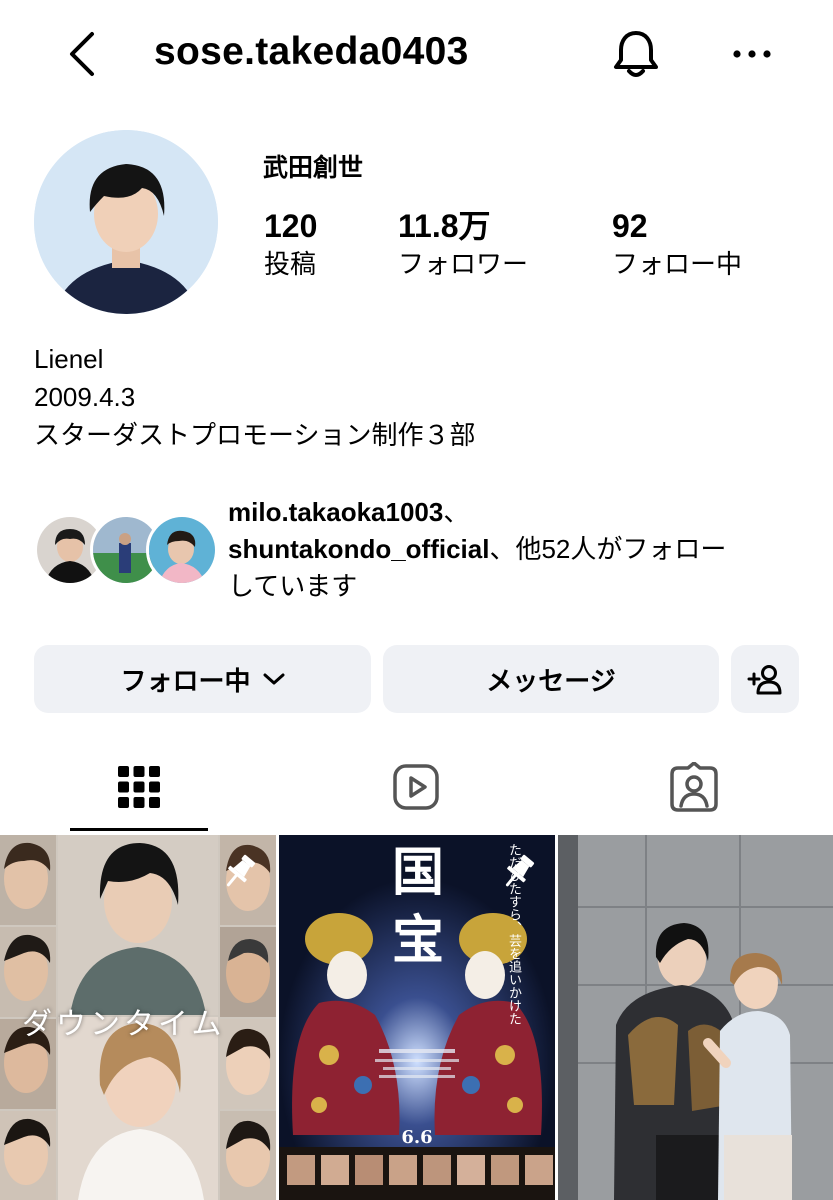 The height and width of the screenshot is (1200, 833). I want to click on post-thumbnail: ダウンタイム, so click(138, 1017).